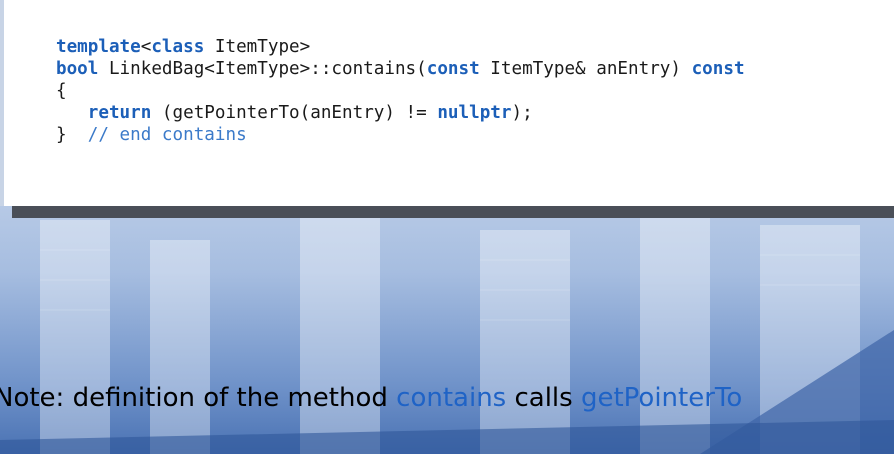 This screenshot has height=454, width=894. I want to click on code-token: (getPointerTo(anEntry) !=, so click(294, 113).